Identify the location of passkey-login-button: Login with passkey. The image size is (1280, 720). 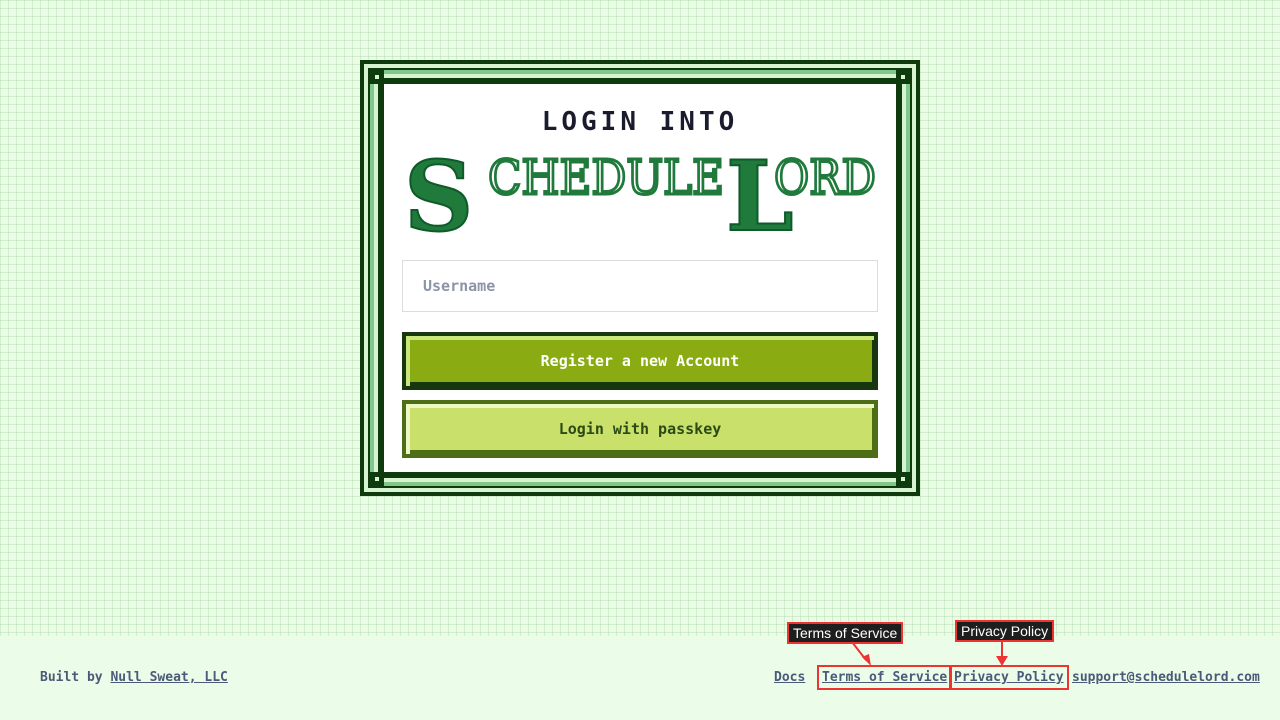
(640, 429).